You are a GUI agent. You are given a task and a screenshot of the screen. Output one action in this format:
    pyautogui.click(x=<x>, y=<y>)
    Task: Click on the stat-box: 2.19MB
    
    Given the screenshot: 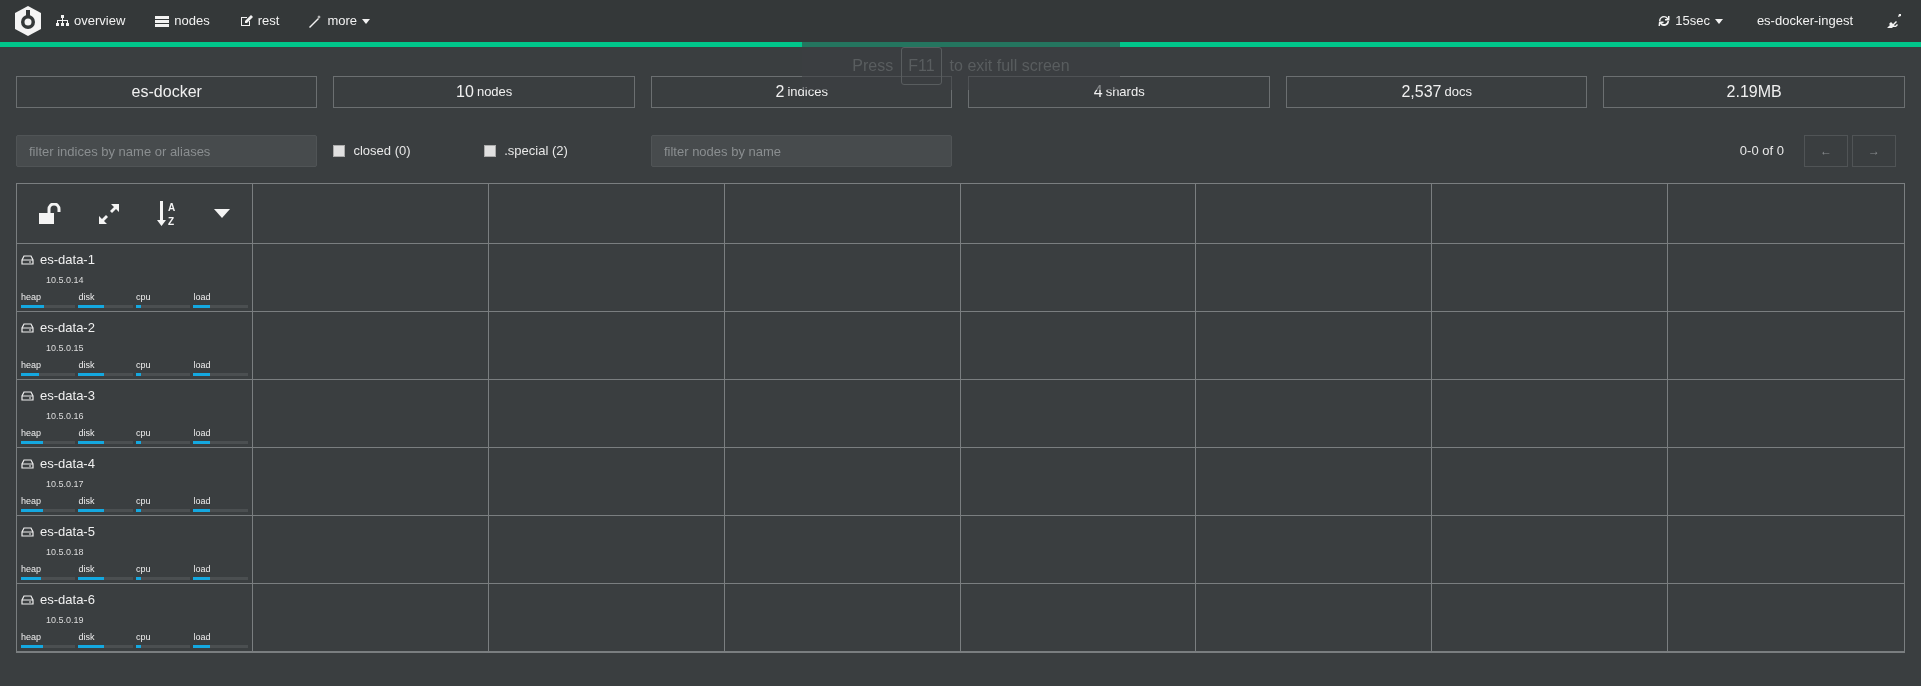 What is the action you would take?
    pyautogui.click(x=1754, y=92)
    